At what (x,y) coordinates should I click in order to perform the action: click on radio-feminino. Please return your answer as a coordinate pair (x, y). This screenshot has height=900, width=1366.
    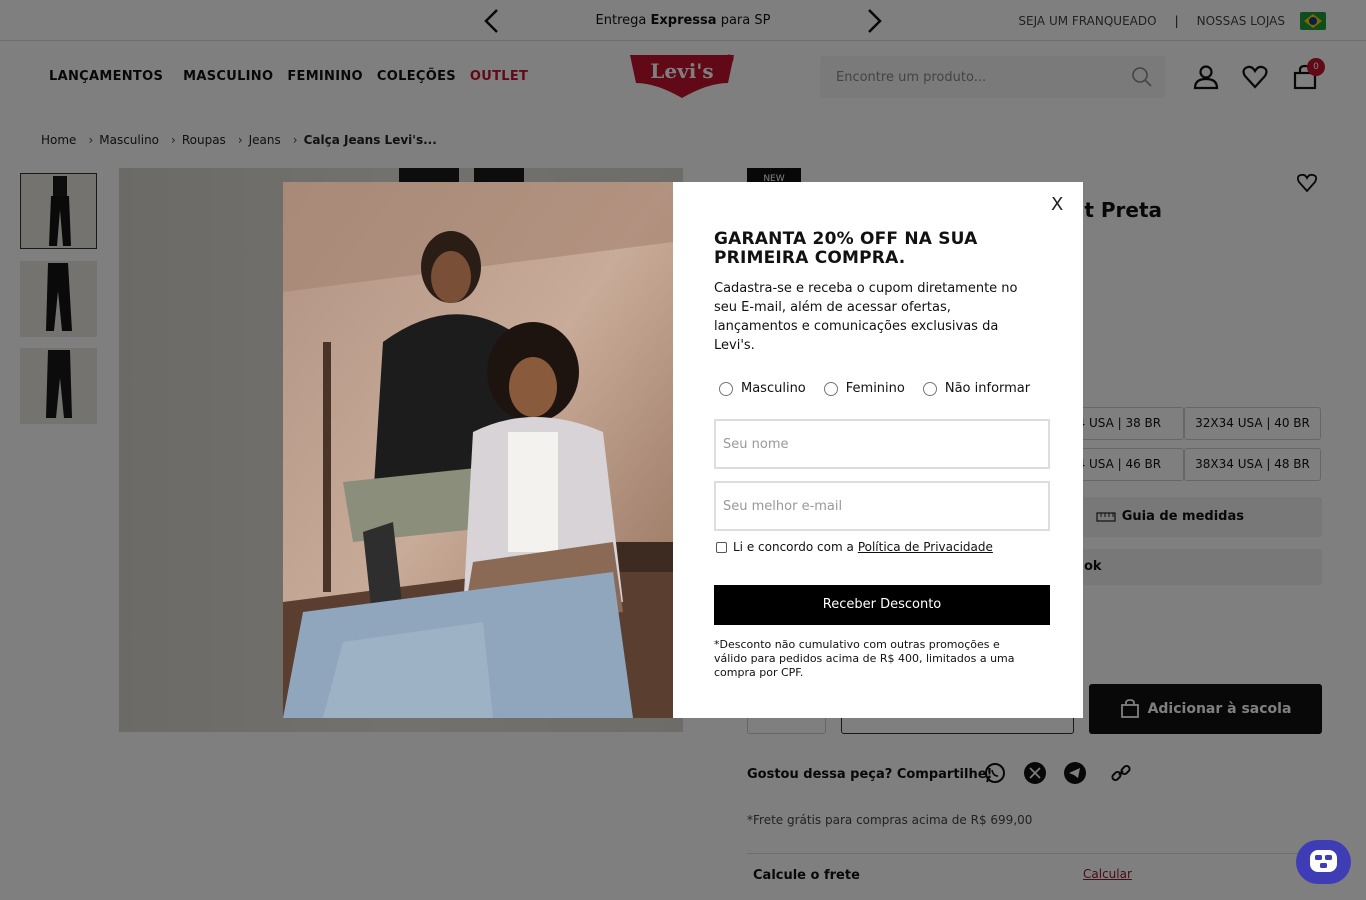
    Looking at the image, I should click on (830, 388).